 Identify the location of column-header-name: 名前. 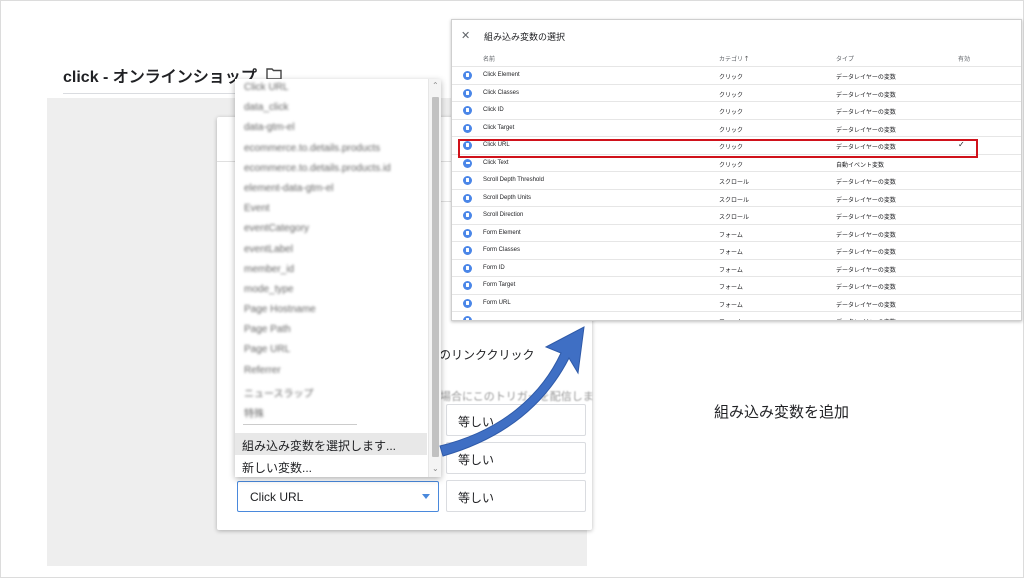
(489, 58).